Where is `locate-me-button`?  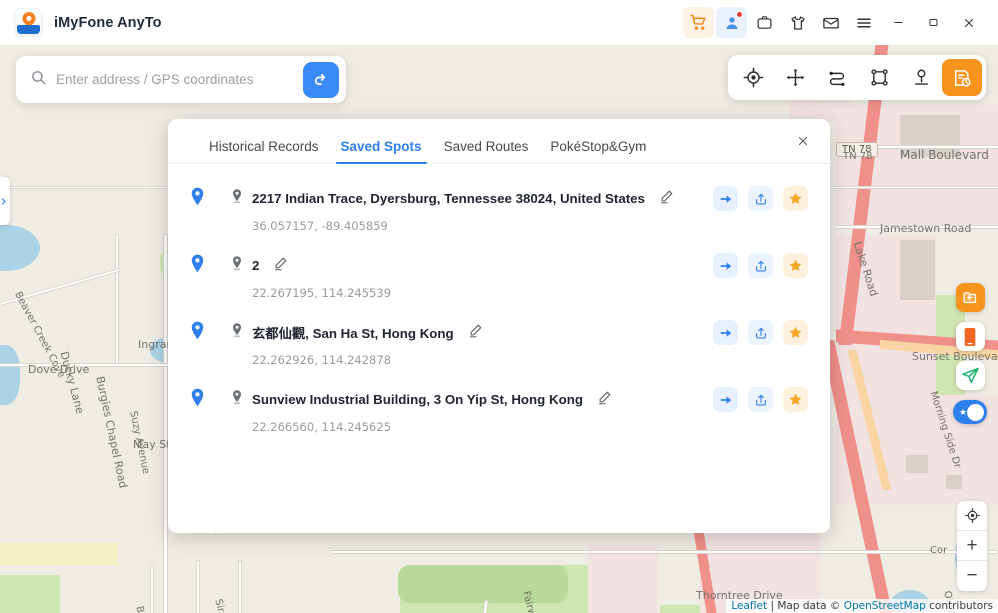 locate-me-button is located at coordinates (972, 516).